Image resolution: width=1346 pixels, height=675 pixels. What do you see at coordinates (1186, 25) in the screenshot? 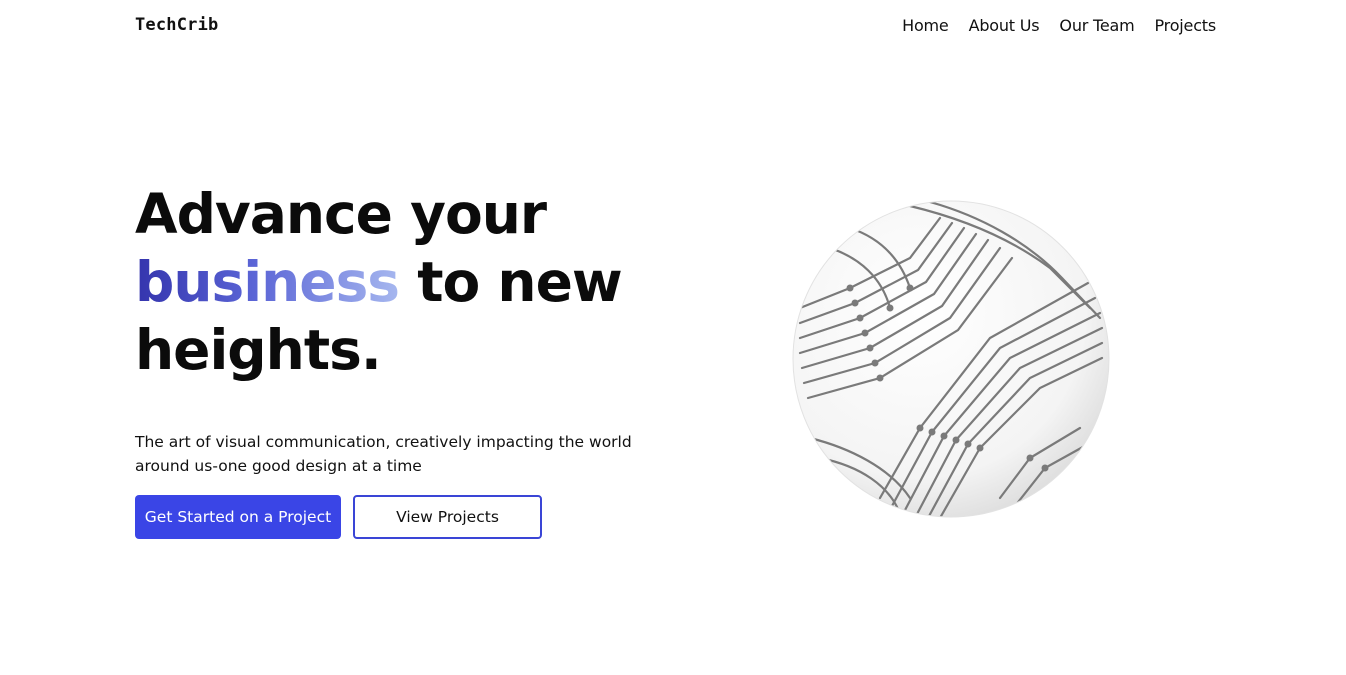
I see `nav-projects: Projects` at bounding box center [1186, 25].